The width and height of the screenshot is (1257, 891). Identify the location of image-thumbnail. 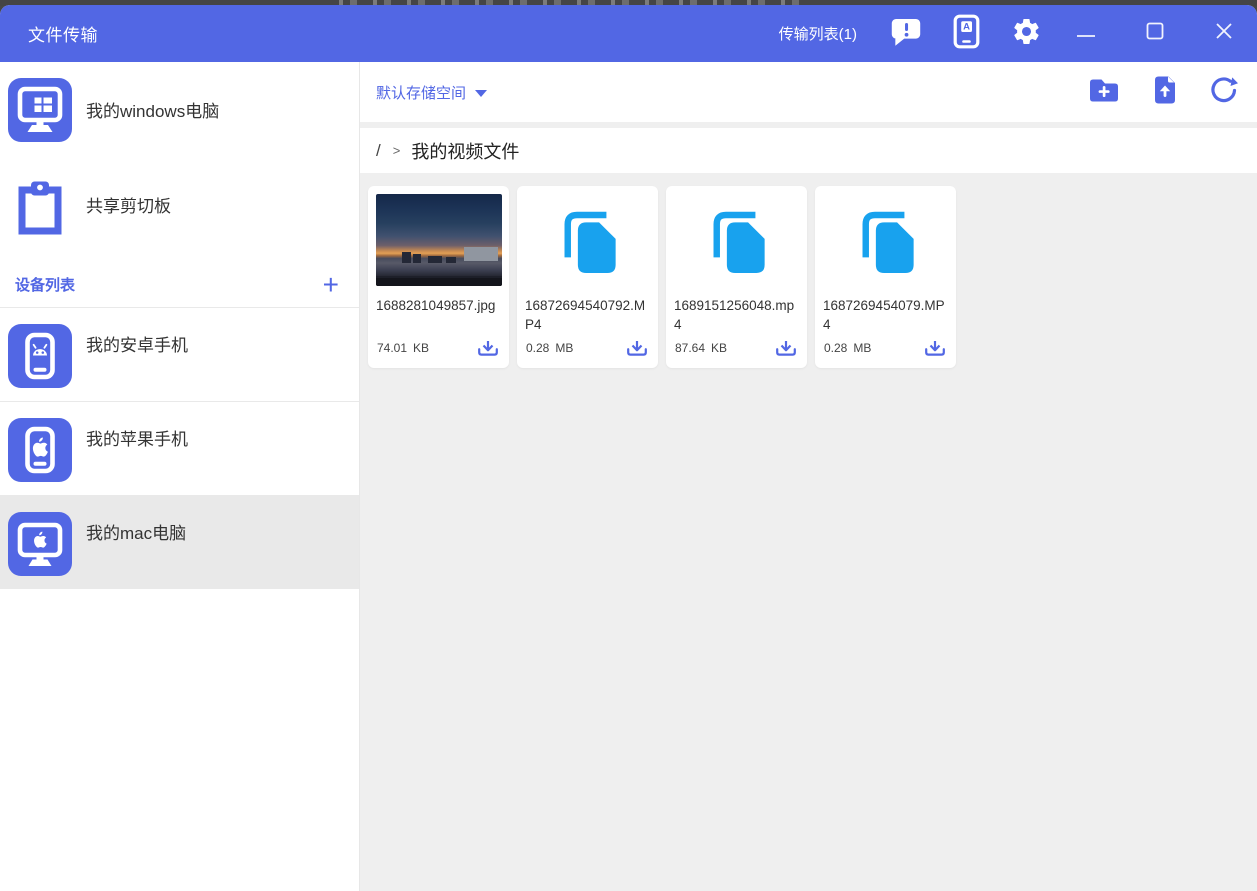
(438, 240).